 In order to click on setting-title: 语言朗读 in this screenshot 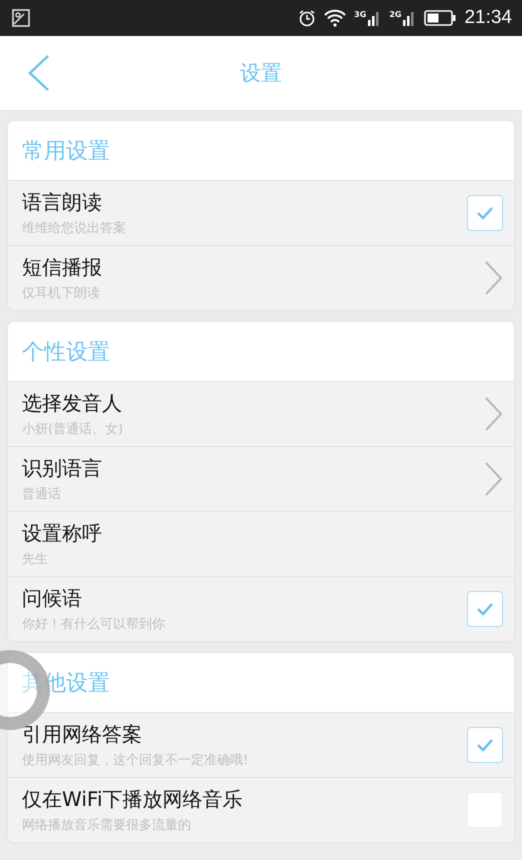, I will do `click(62, 202)`.